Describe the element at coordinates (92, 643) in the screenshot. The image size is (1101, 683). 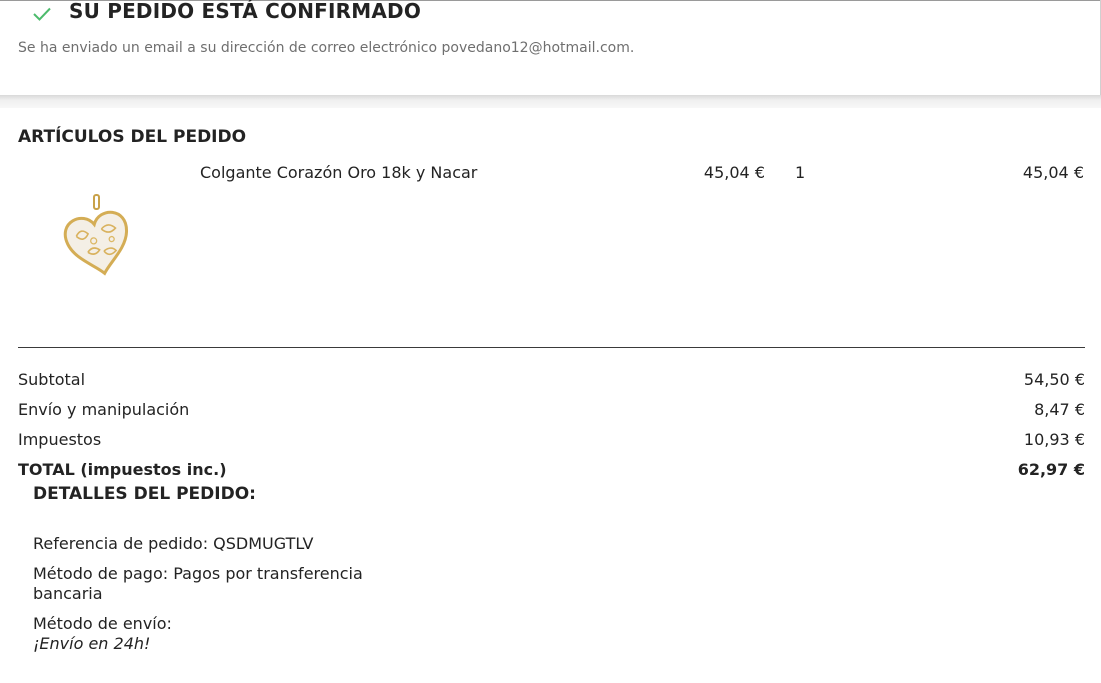
I see `shipping-method-value: ¡Envío en 24h!` at that location.